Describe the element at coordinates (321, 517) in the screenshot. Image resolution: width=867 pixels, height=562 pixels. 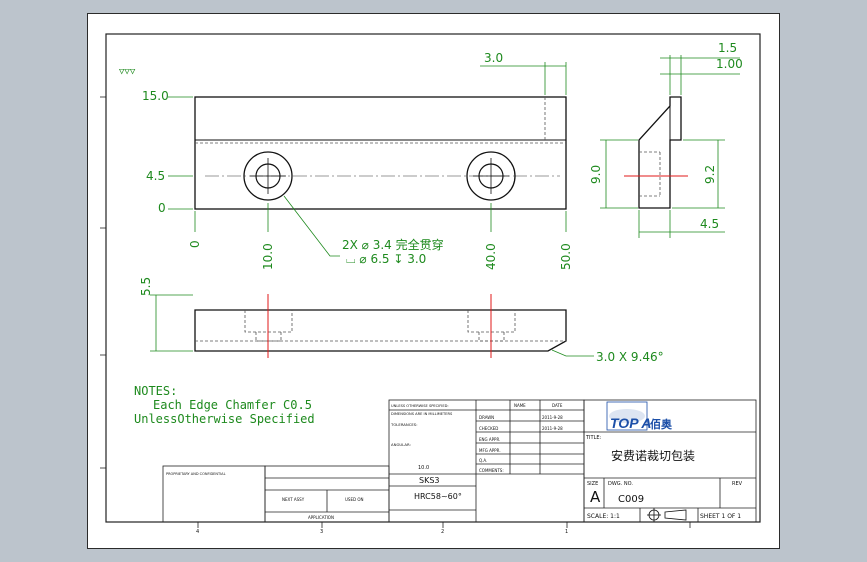
I see `application-label: APPLICATION` at that location.